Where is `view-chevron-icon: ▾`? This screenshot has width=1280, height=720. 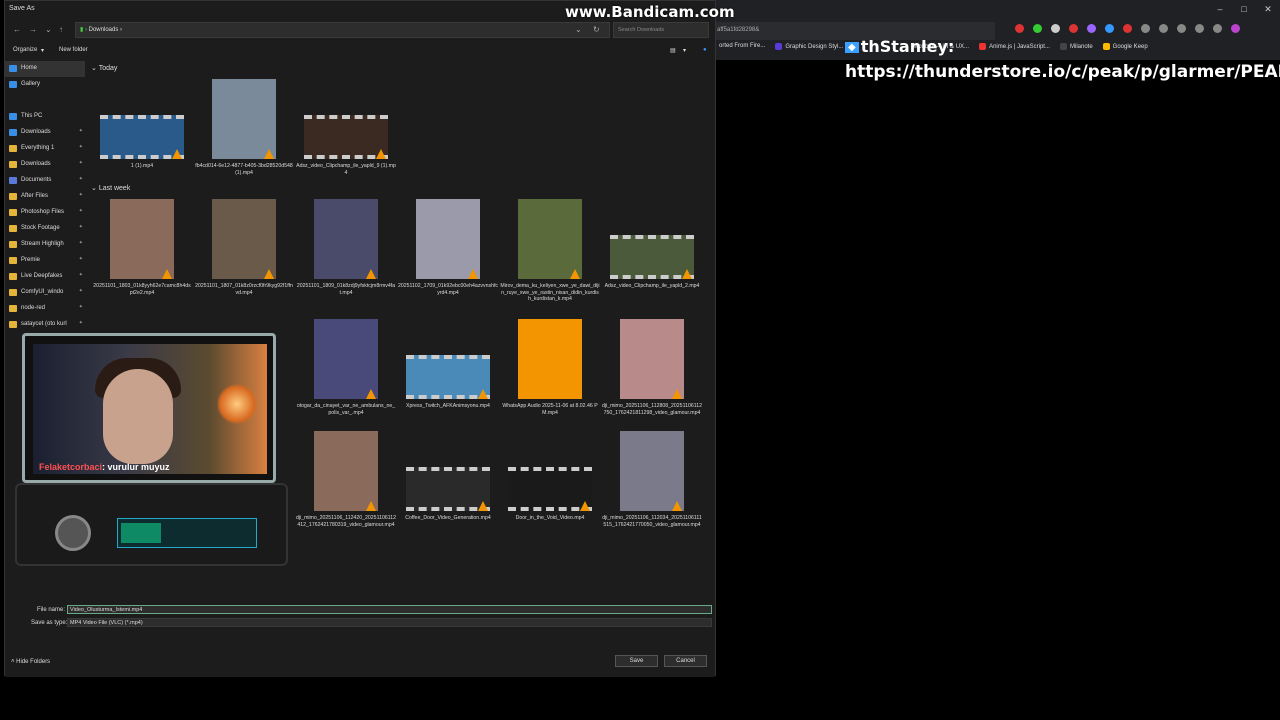
view-chevron-icon: ▾ is located at coordinates (684, 50).